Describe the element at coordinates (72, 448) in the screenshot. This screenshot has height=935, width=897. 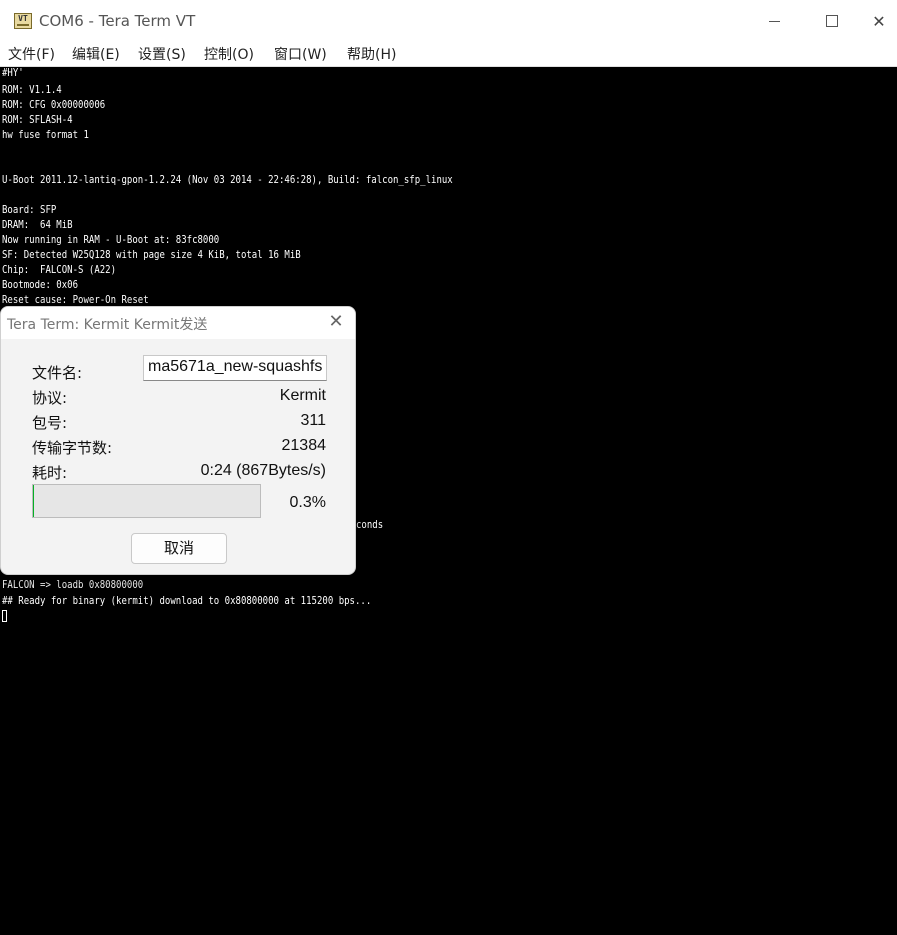
I see `bytes-label: 传输字节数:` at that location.